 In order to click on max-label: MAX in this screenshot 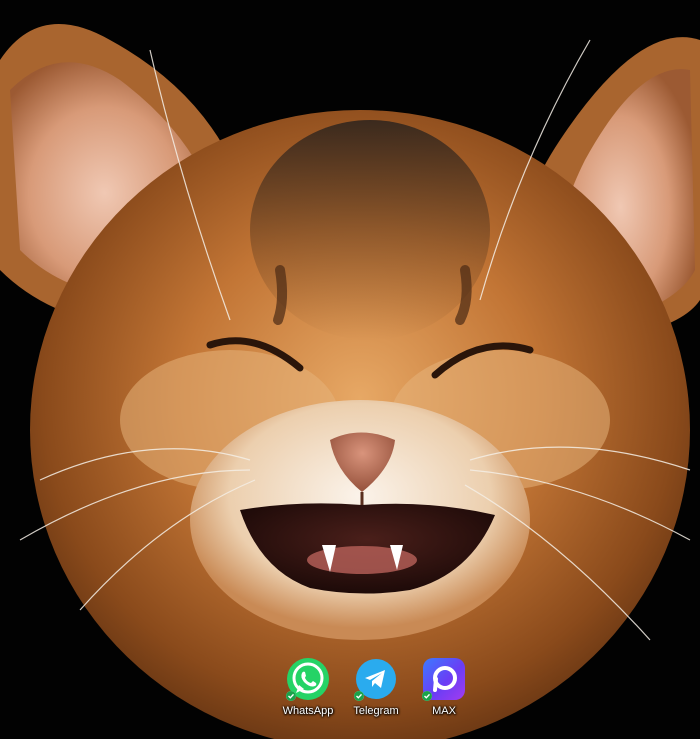, I will do `click(444, 711)`.